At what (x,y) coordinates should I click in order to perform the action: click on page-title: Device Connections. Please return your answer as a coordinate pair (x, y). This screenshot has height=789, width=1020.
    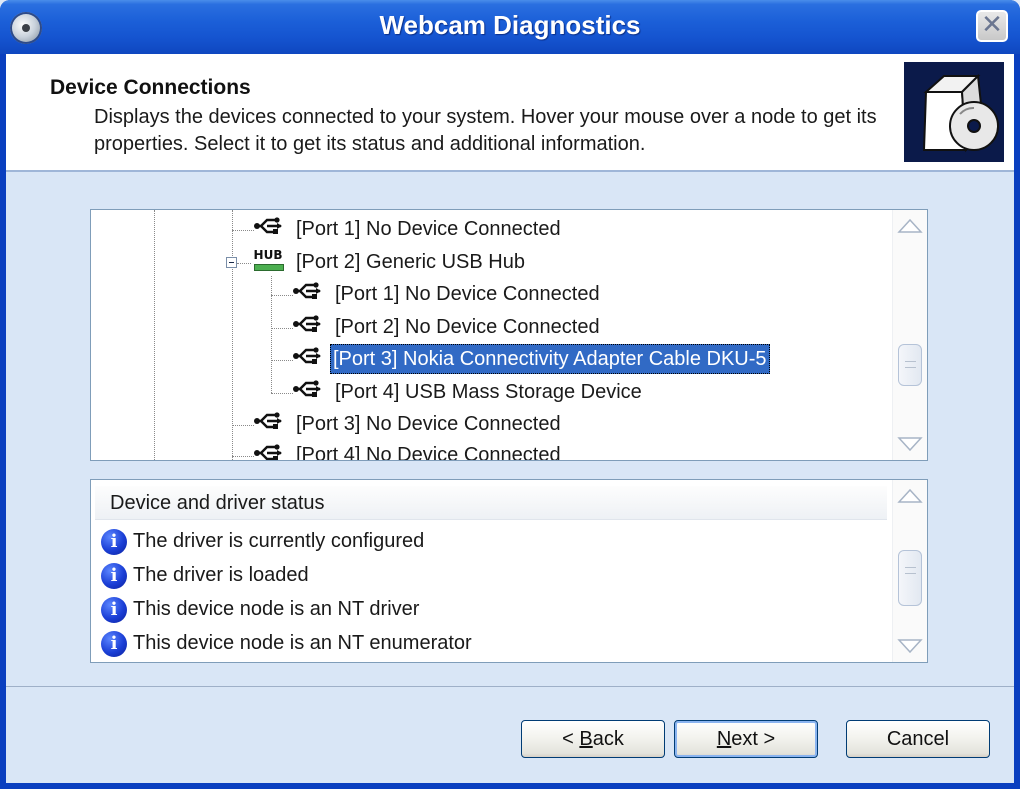
    Looking at the image, I should click on (150, 87).